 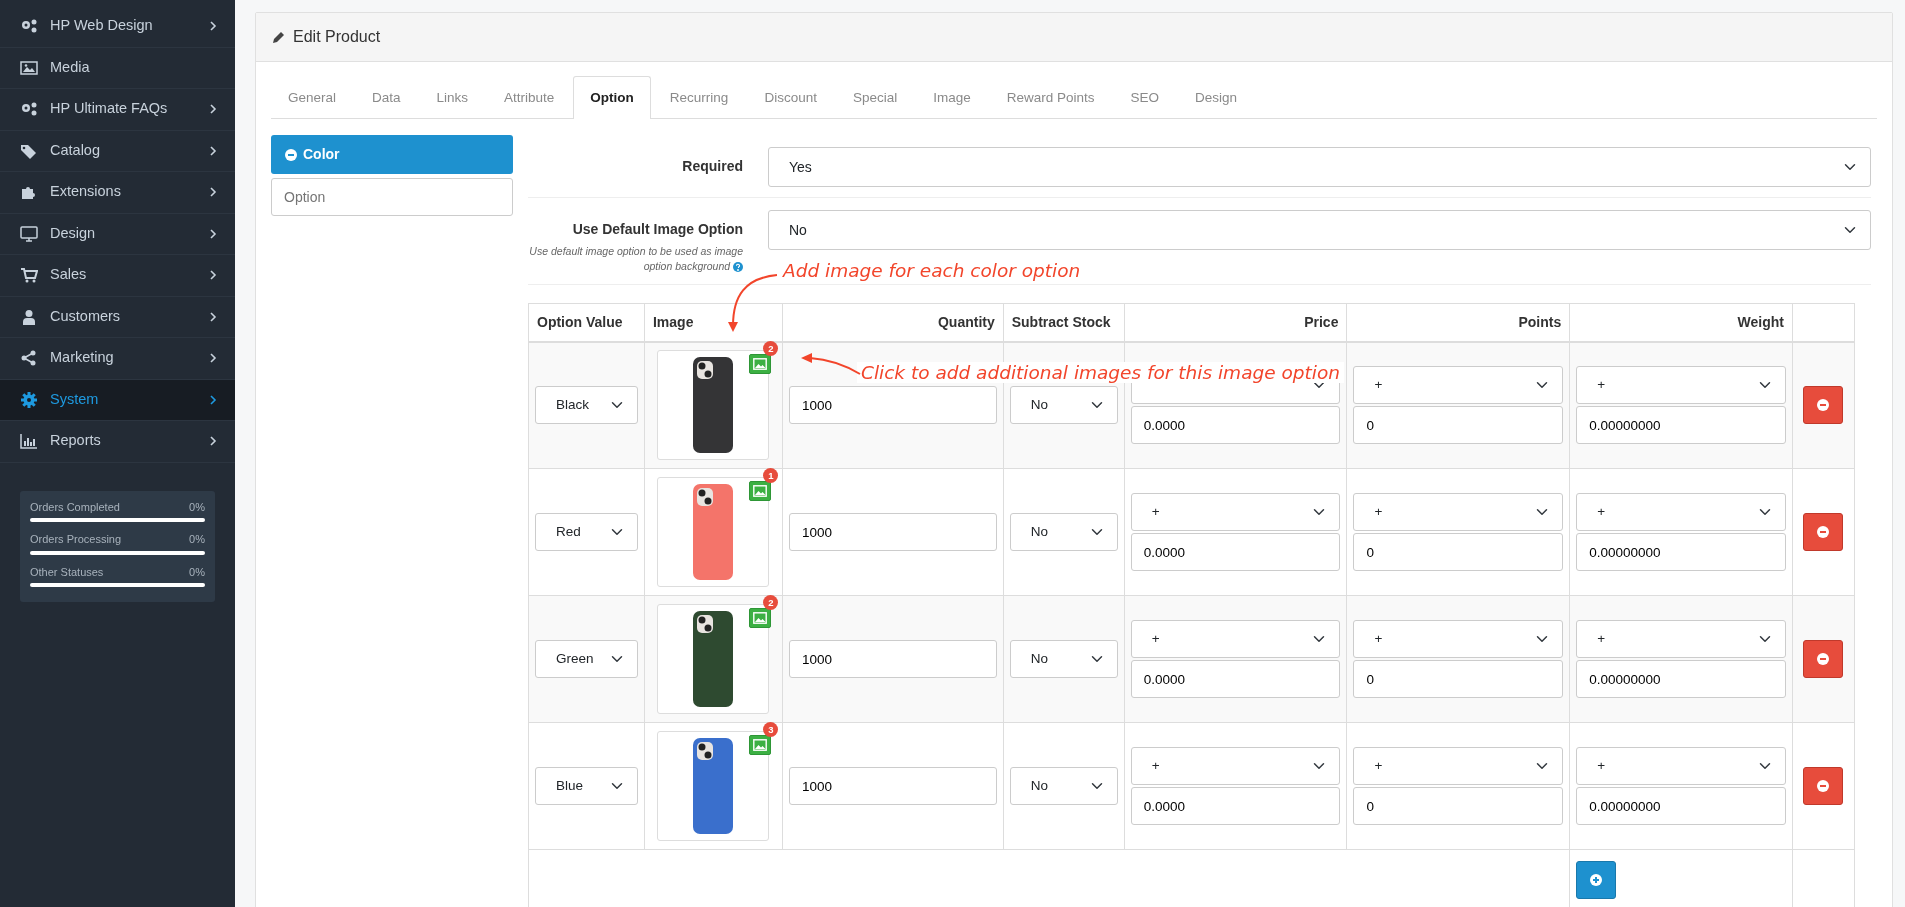 What do you see at coordinates (1216, 98) in the screenshot?
I see `tab: Design` at bounding box center [1216, 98].